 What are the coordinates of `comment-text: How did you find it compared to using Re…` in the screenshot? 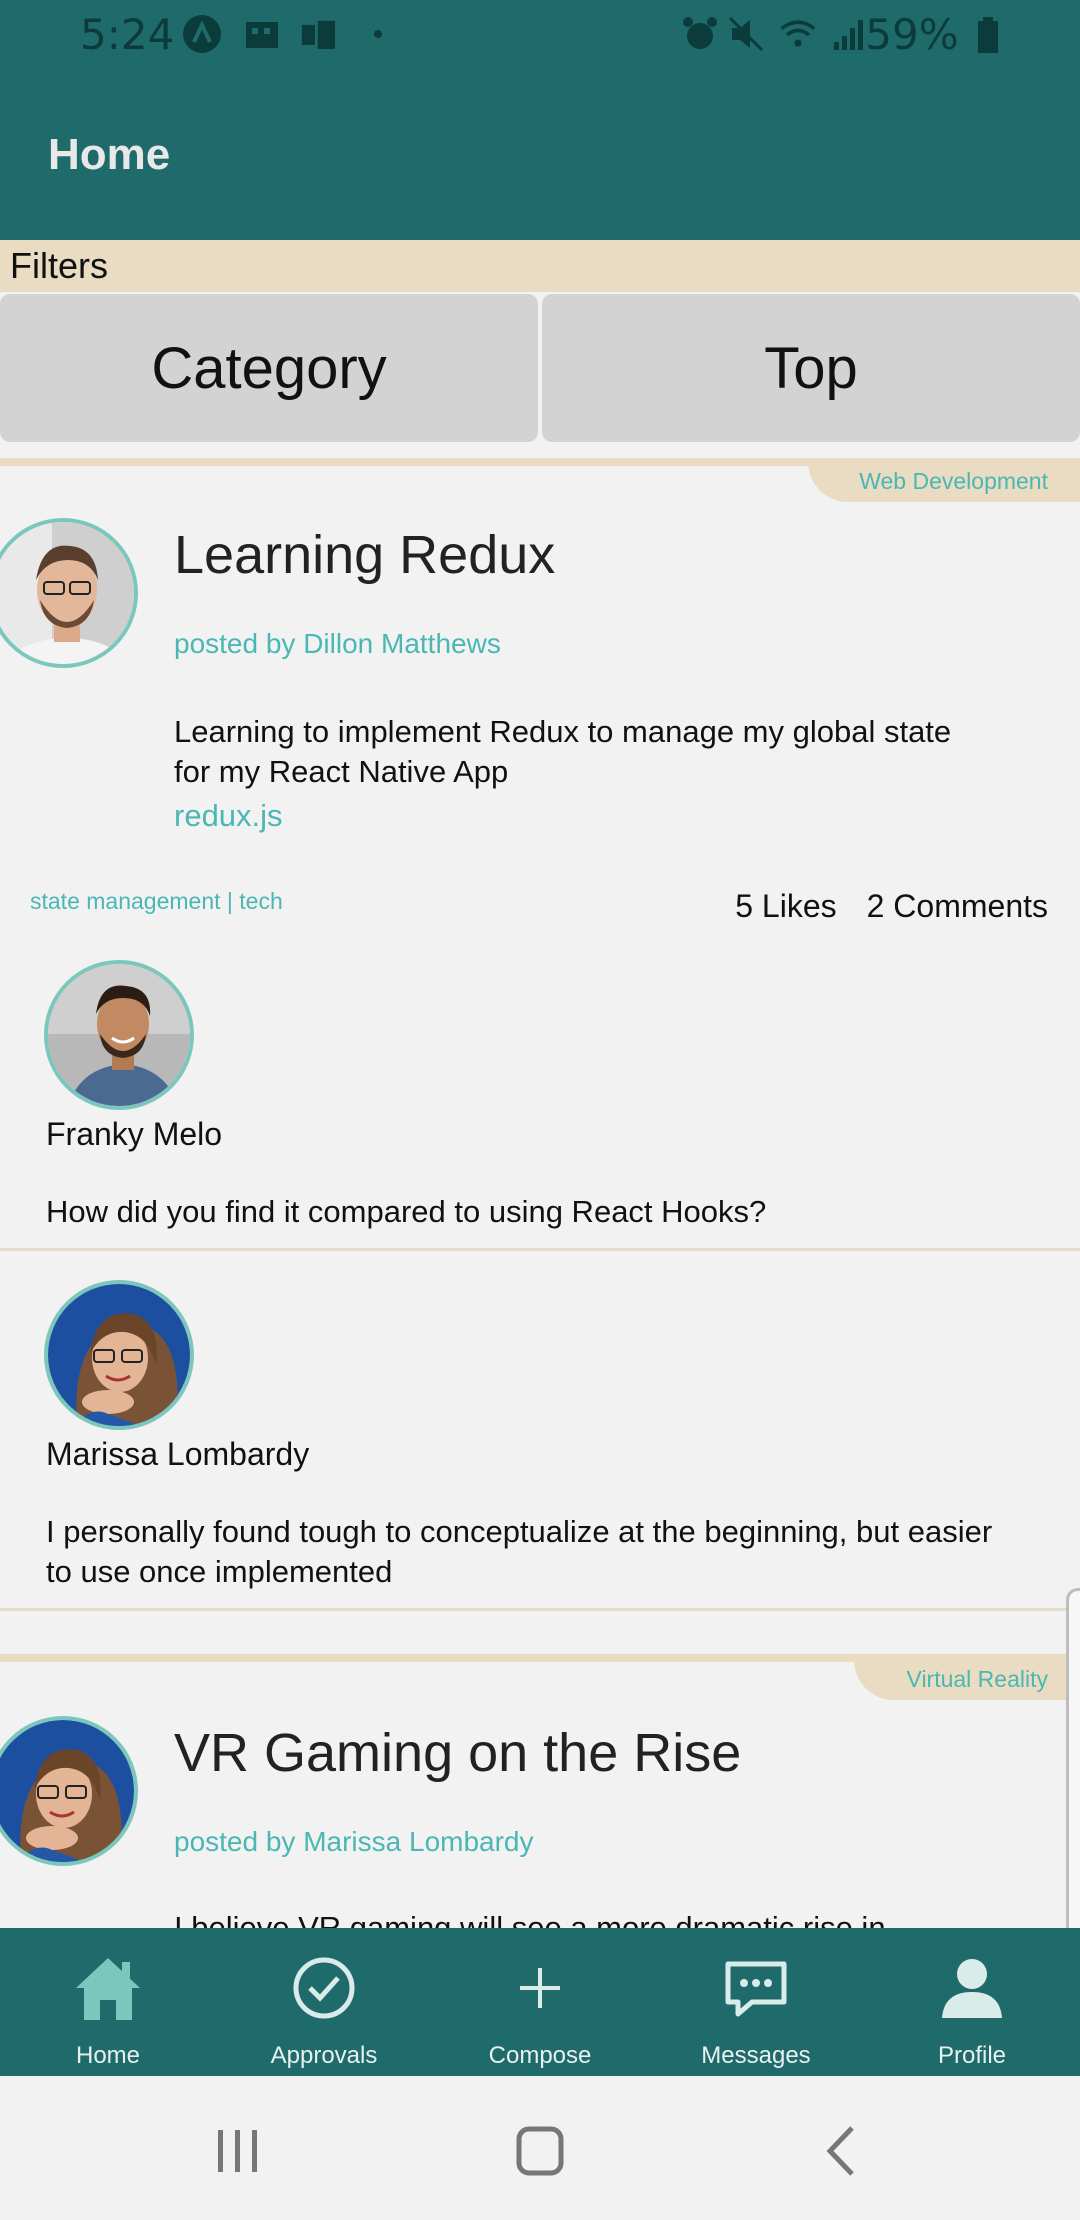 It's located at (406, 1211).